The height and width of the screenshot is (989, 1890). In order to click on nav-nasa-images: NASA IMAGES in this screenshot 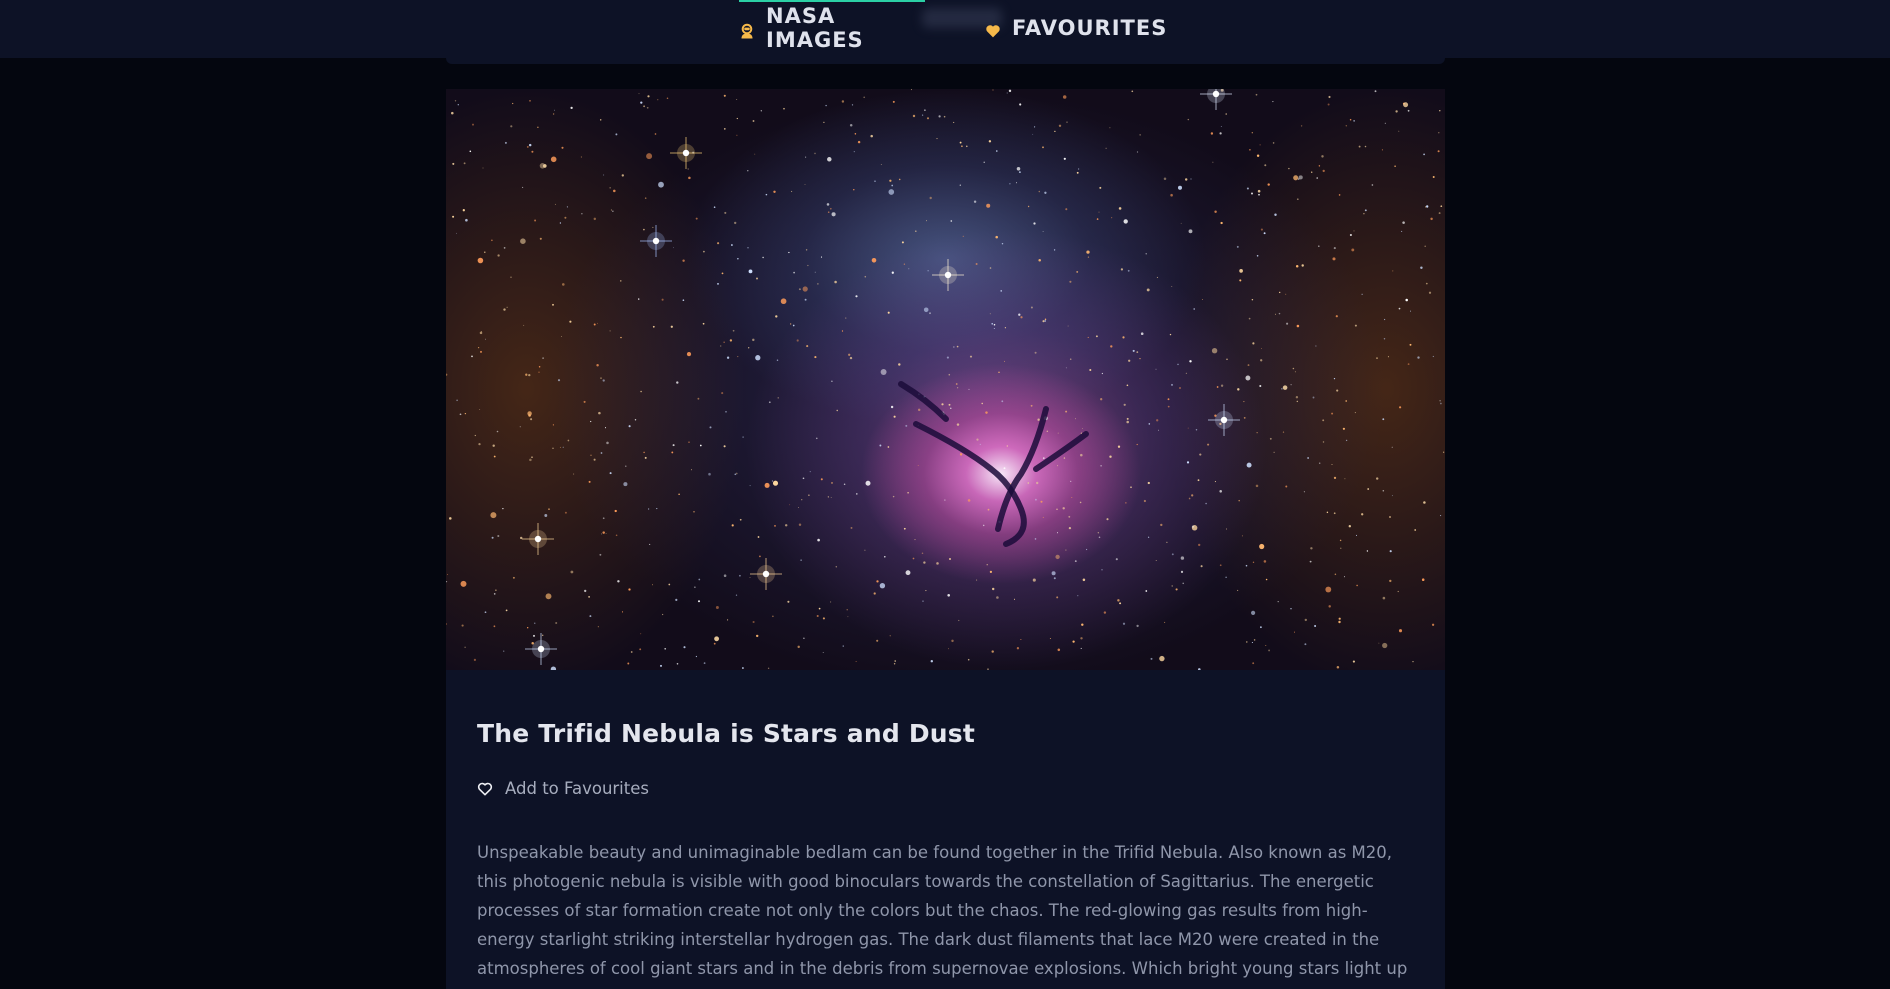, I will do `click(832, 28)`.